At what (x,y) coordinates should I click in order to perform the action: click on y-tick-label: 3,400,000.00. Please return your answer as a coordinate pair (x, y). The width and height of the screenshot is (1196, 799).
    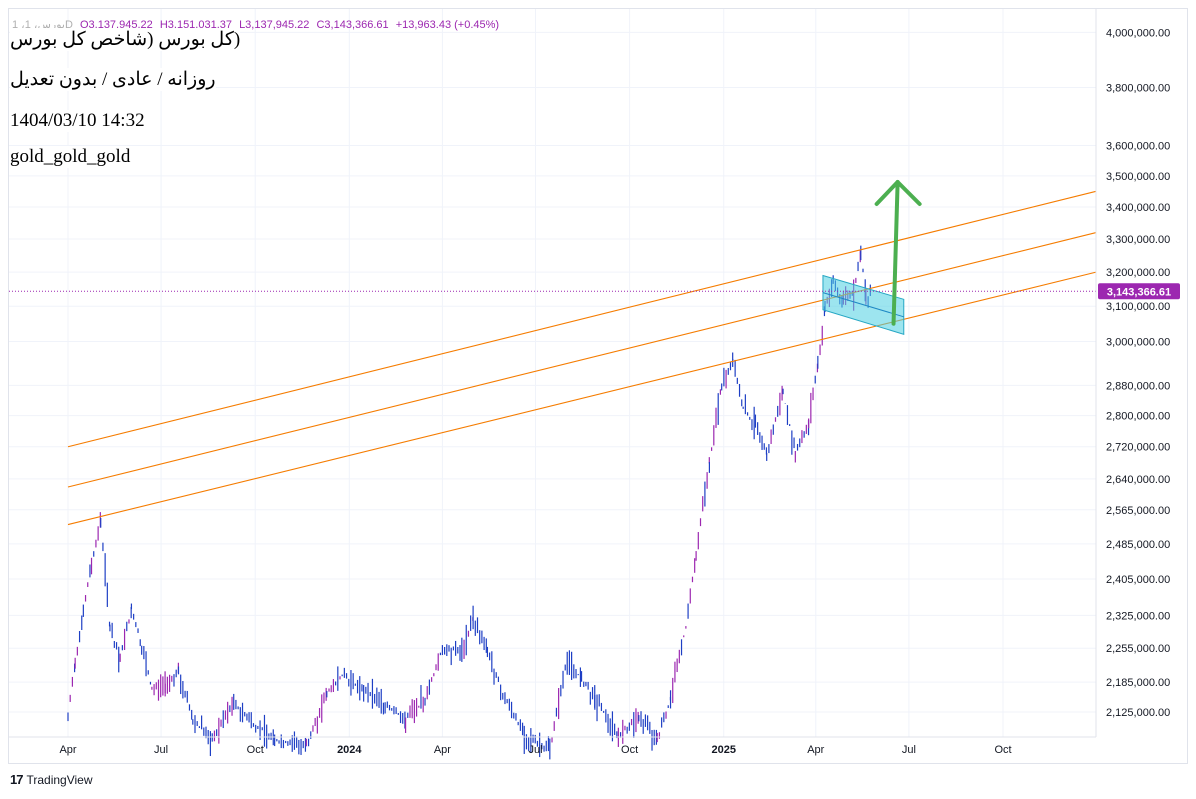
    Looking at the image, I should click on (1138, 208).